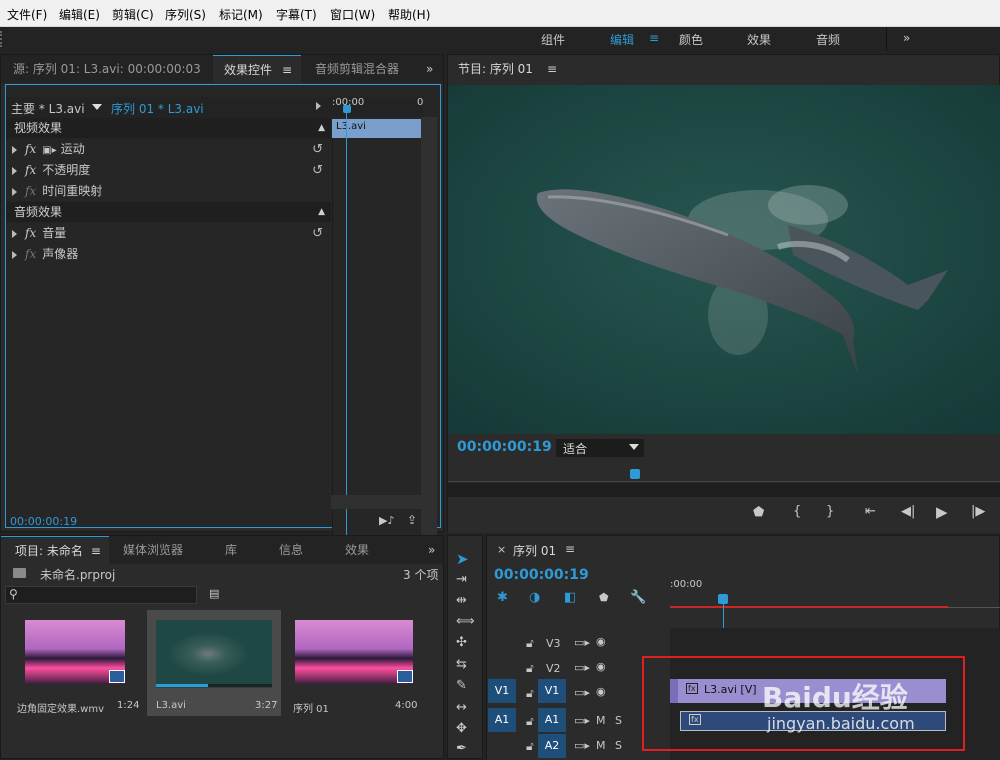 The width and height of the screenshot is (1000, 760). What do you see at coordinates (461, 579) in the screenshot?
I see `track-select-tool-icon: ⇥` at bounding box center [461, 579].